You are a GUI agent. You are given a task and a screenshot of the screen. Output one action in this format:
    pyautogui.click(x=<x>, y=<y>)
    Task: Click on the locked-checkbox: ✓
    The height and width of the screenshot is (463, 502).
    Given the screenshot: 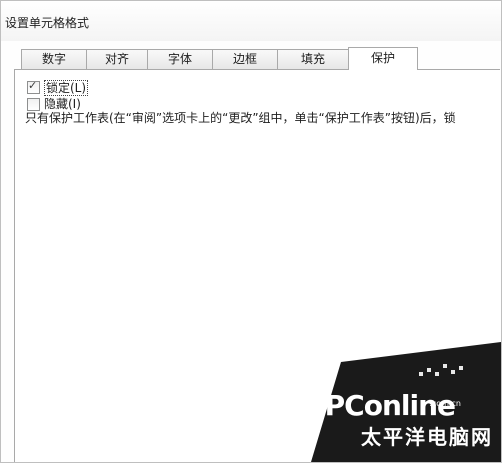 What is the action you would take?
    pyautogui.click(x=33, y=86)
    